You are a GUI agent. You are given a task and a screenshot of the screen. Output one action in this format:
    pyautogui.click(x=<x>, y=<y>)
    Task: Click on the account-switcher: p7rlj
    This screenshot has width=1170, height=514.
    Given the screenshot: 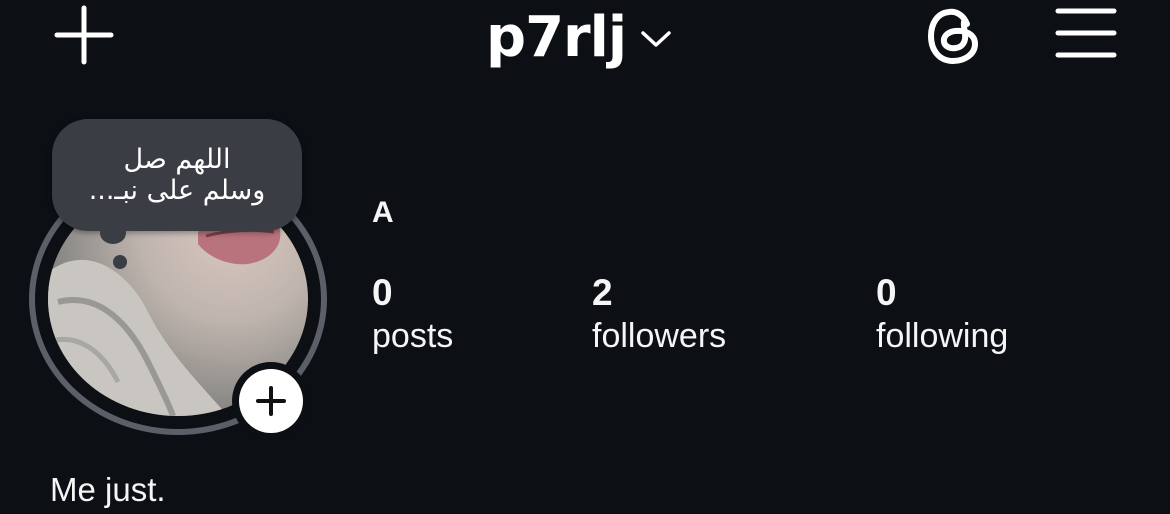 What is the action you would take?
    pyautogui.click(x=579, y=38)
    